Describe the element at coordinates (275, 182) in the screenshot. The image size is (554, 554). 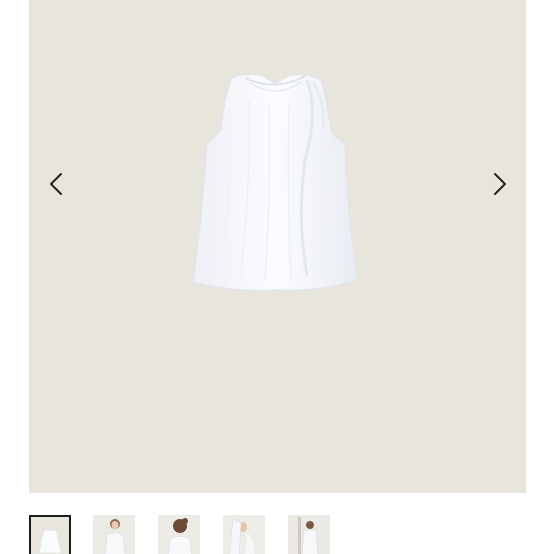
I see `product-main-image` at that location.